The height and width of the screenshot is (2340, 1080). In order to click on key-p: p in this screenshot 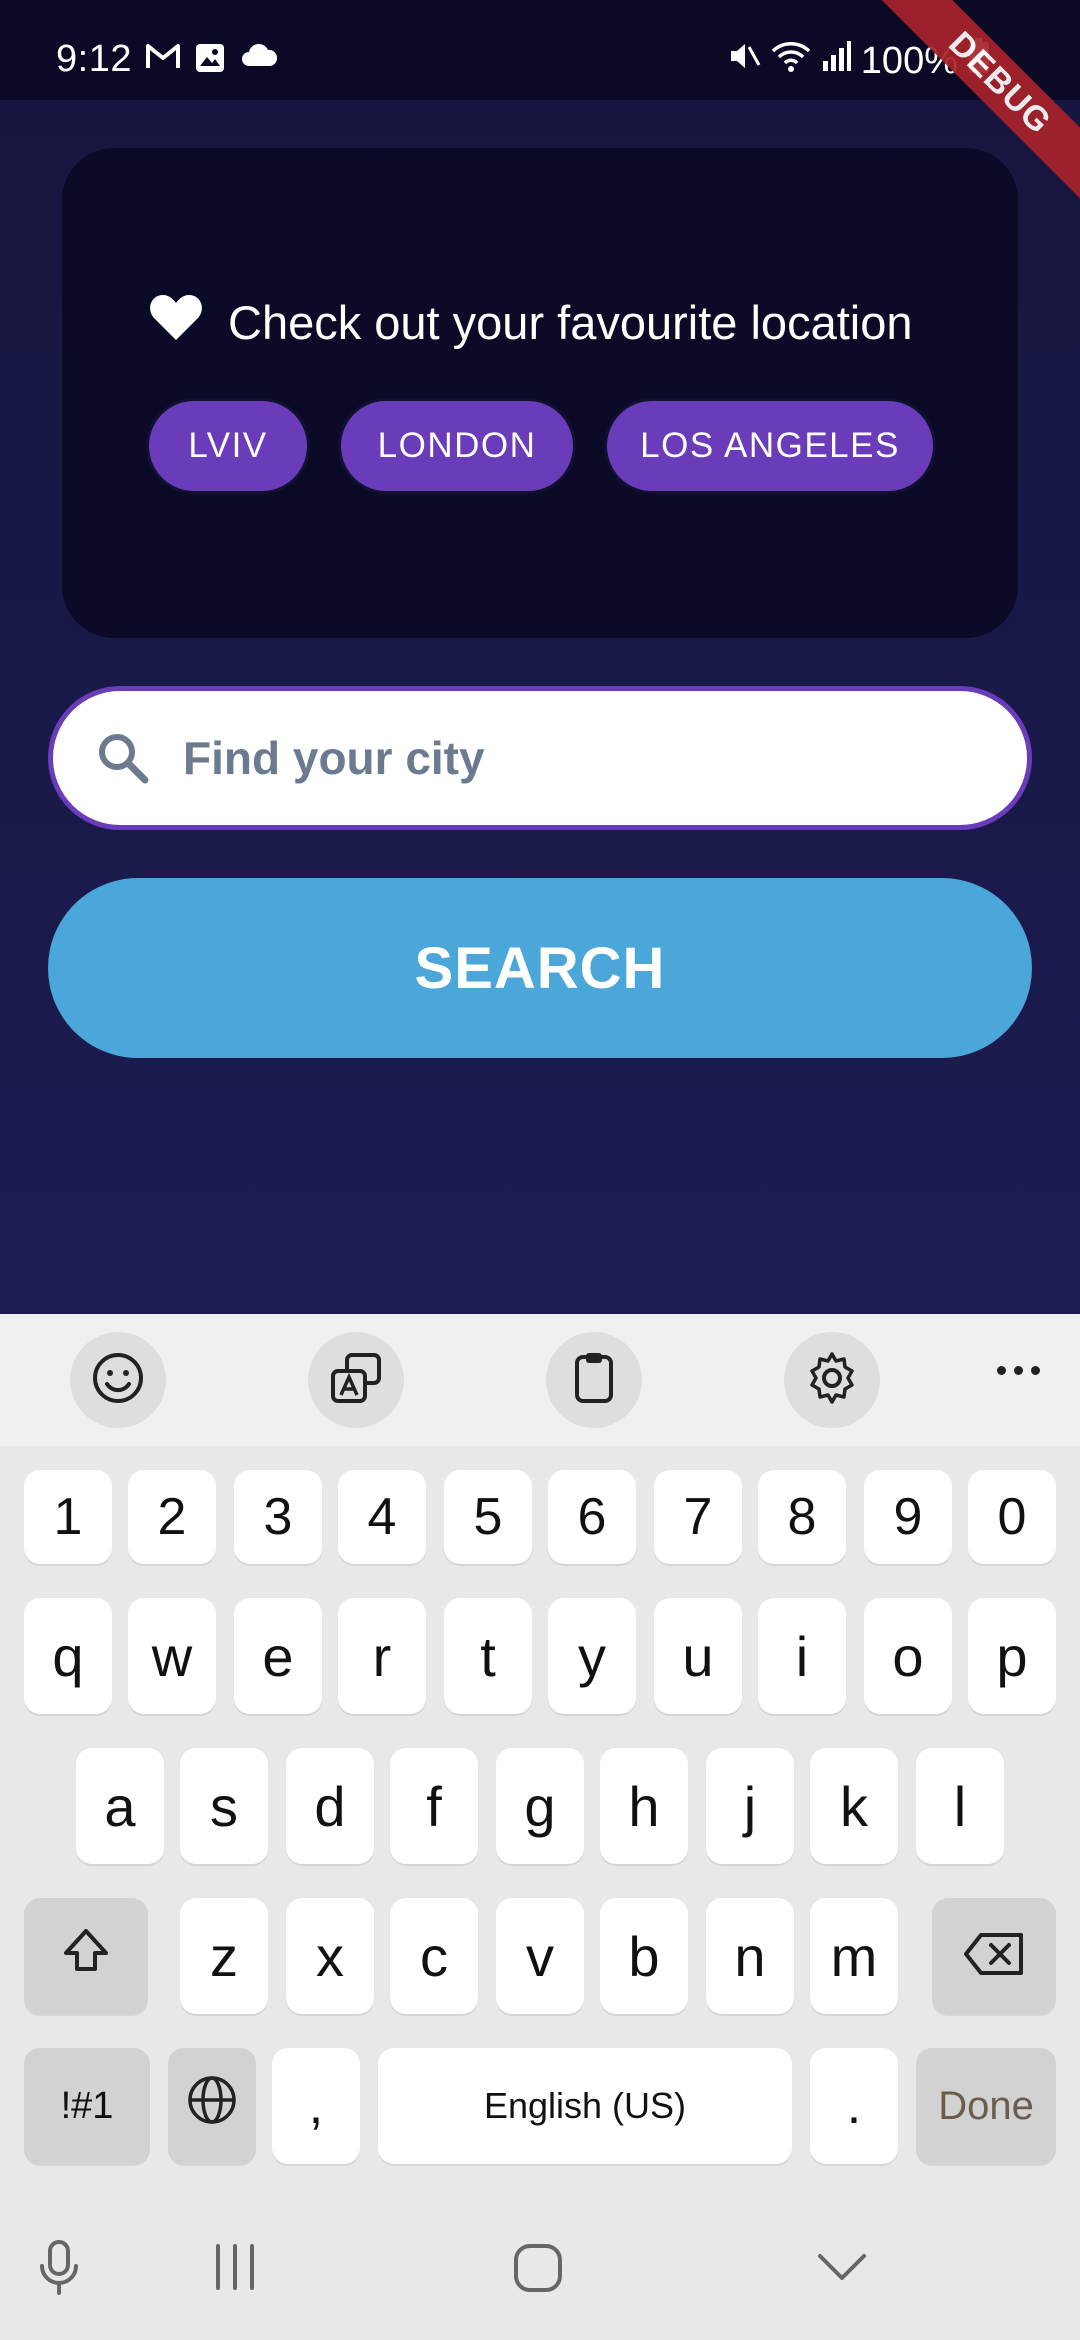, I will do `click(1012, 1656)`.